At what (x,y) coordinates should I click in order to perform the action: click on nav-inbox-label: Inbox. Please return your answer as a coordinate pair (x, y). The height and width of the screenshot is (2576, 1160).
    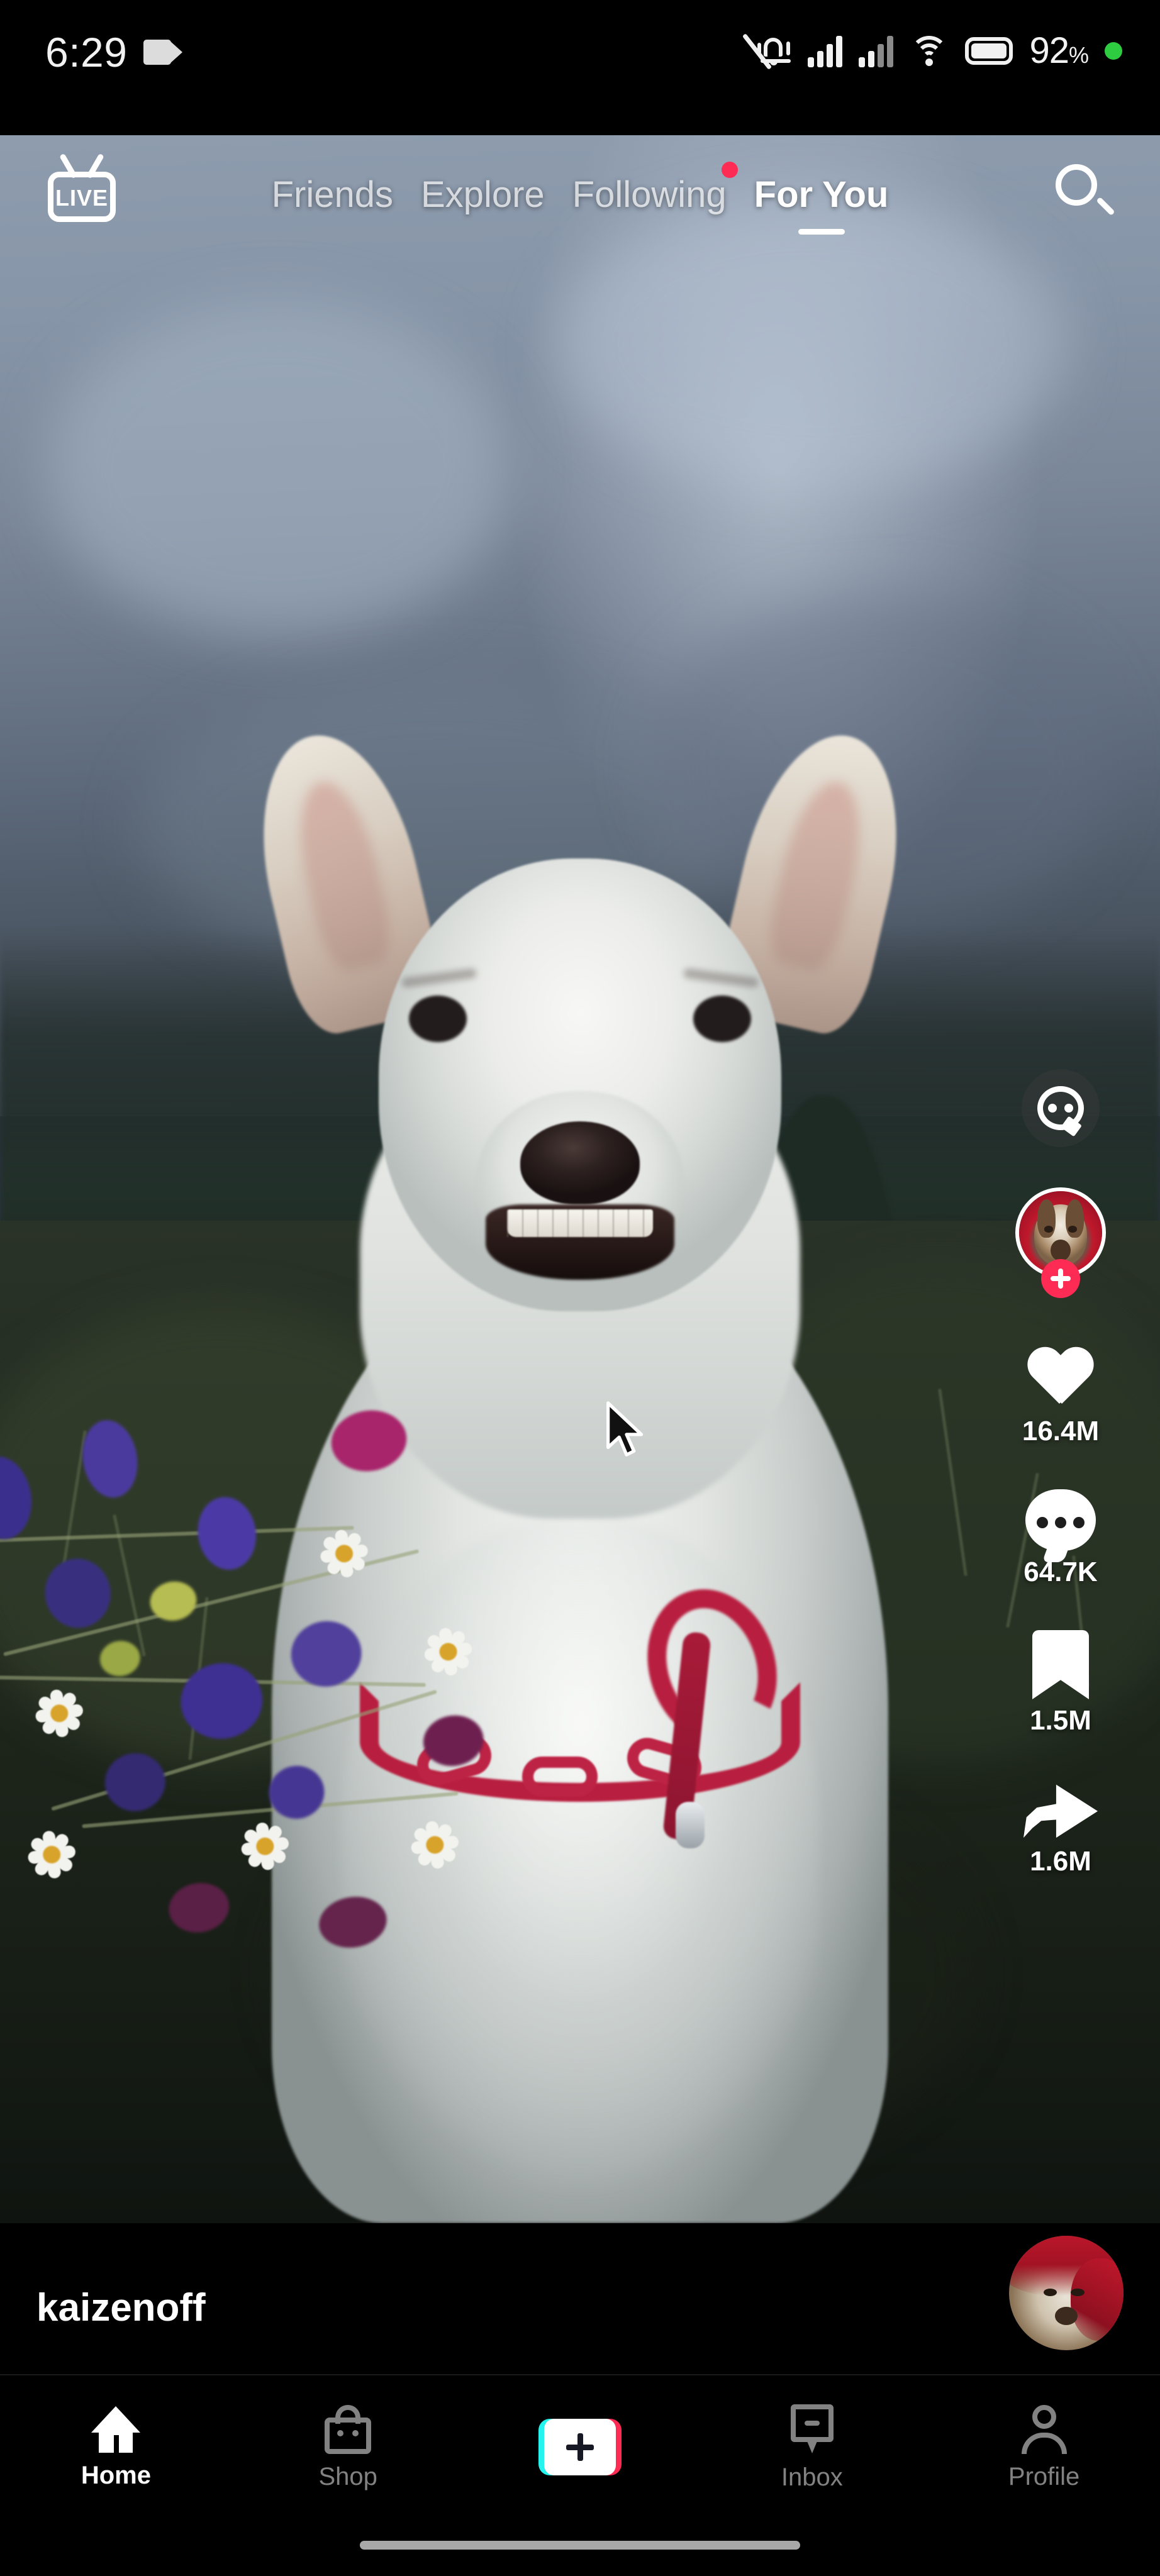
    Looking at the image, I should click on (812, 2477).